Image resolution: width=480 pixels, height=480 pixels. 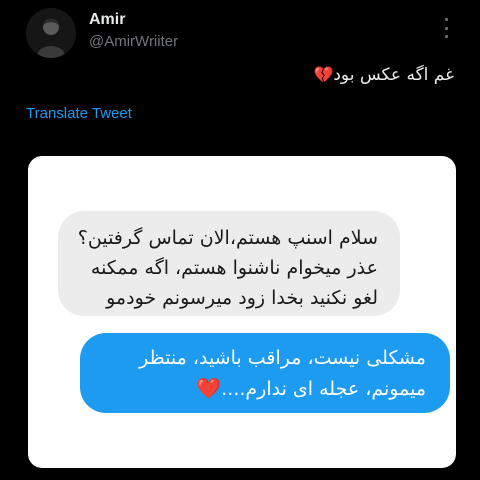 I want to click on sent-message-line-with-heart: میمونم، عجله ای ندارم....❤️, so click(x=253, y=388).